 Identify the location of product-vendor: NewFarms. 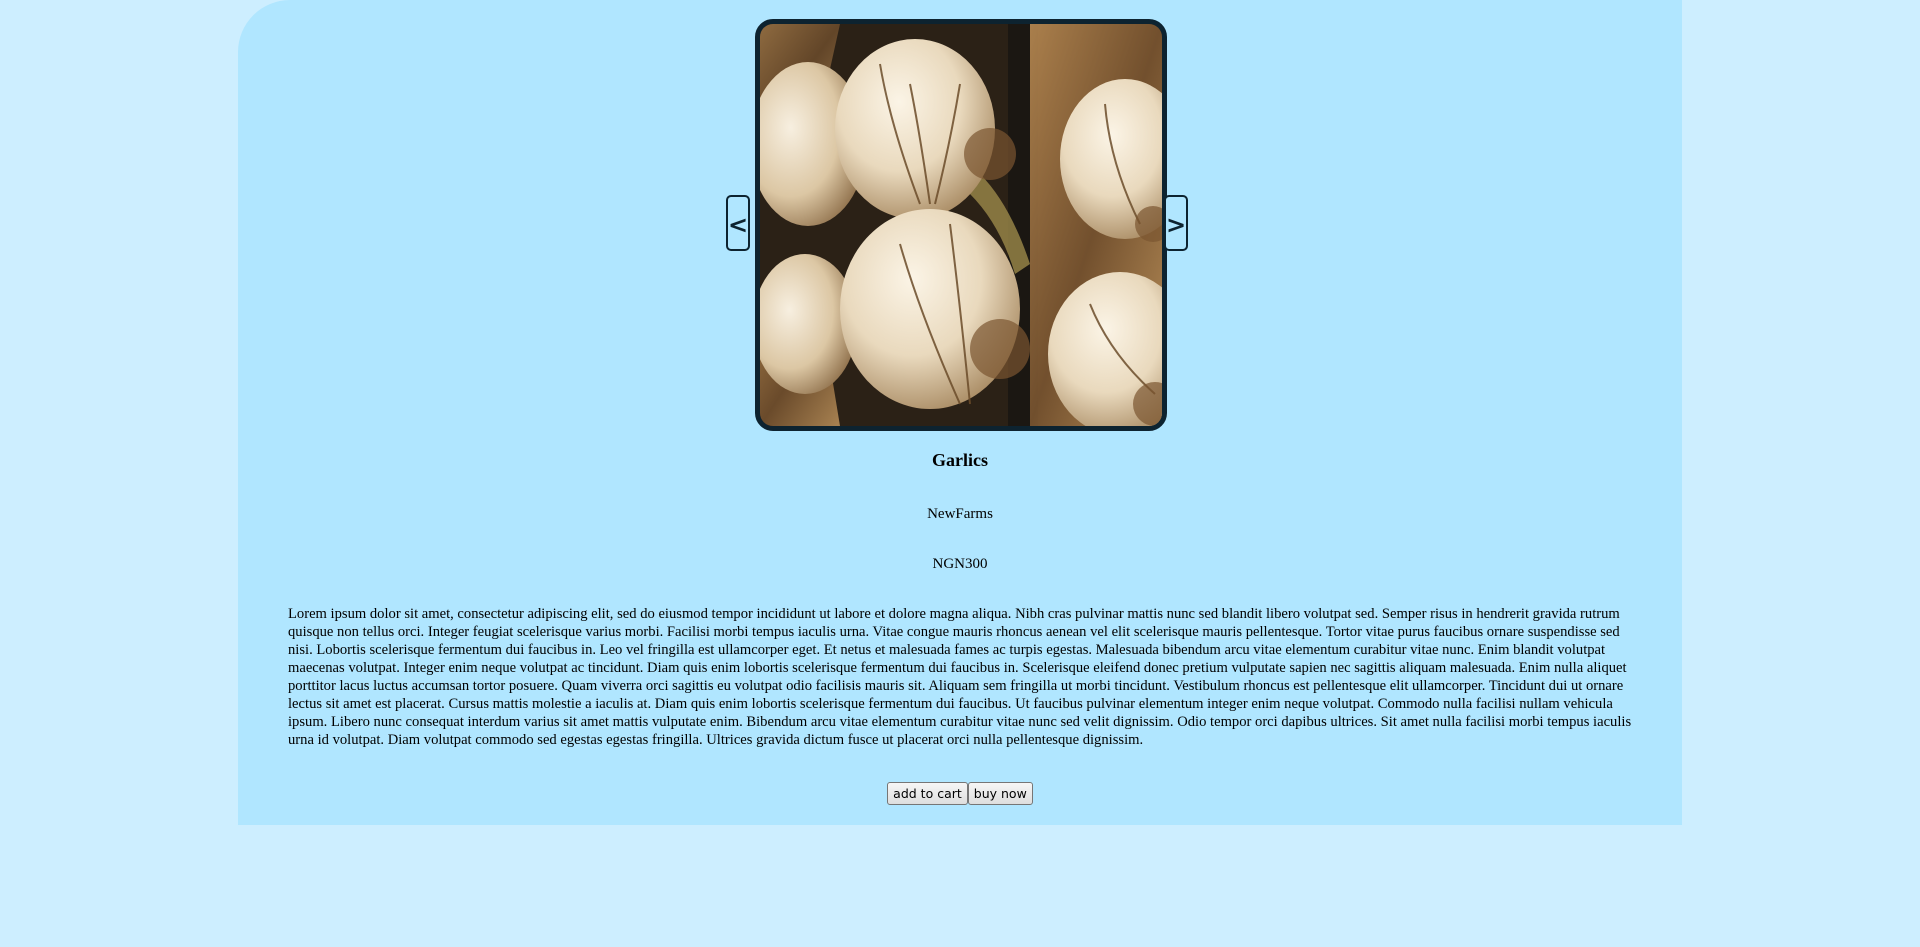
(960, 514).